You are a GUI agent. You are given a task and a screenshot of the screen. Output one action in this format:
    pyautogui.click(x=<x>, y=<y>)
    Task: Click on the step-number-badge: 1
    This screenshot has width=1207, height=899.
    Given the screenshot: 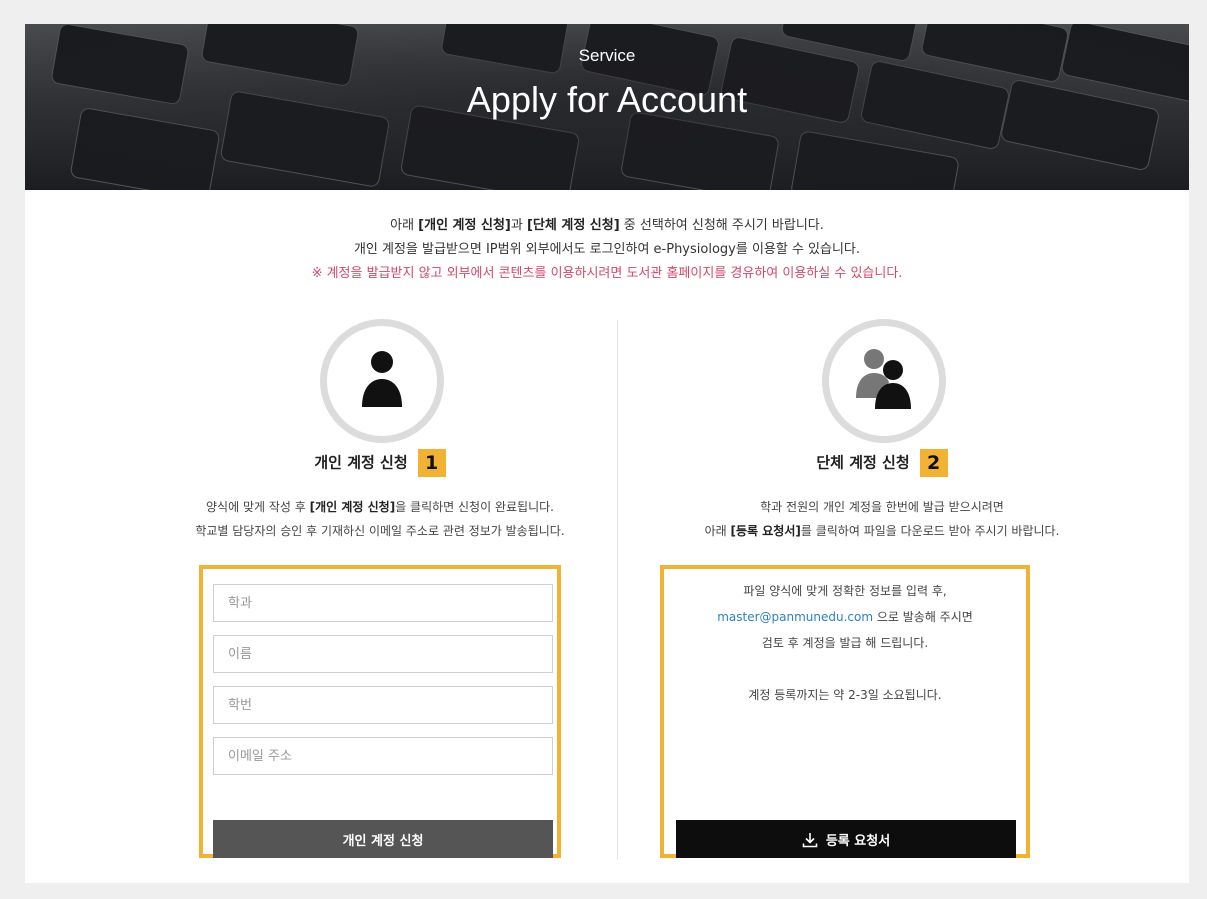 What is the action you would take?
    pyautogui.click(x=431, y=463)
    